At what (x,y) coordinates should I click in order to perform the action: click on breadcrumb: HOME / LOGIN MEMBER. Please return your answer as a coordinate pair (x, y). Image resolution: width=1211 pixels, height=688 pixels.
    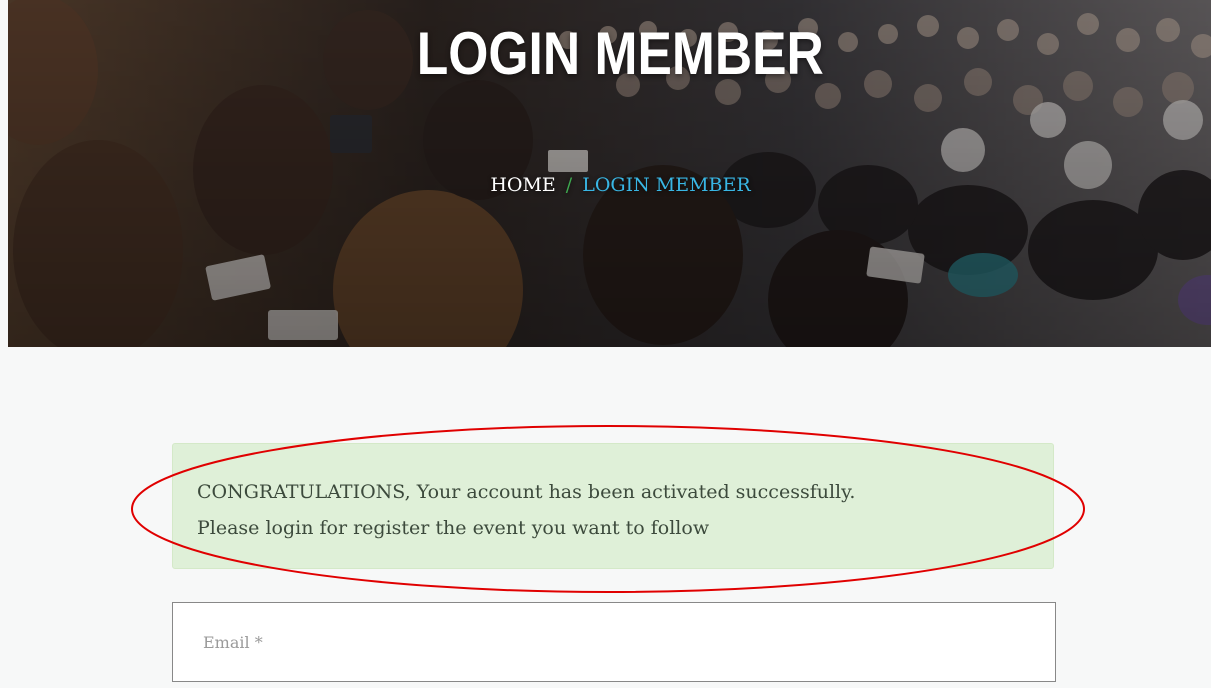
    Looking at the image, I should click on (609, 185).